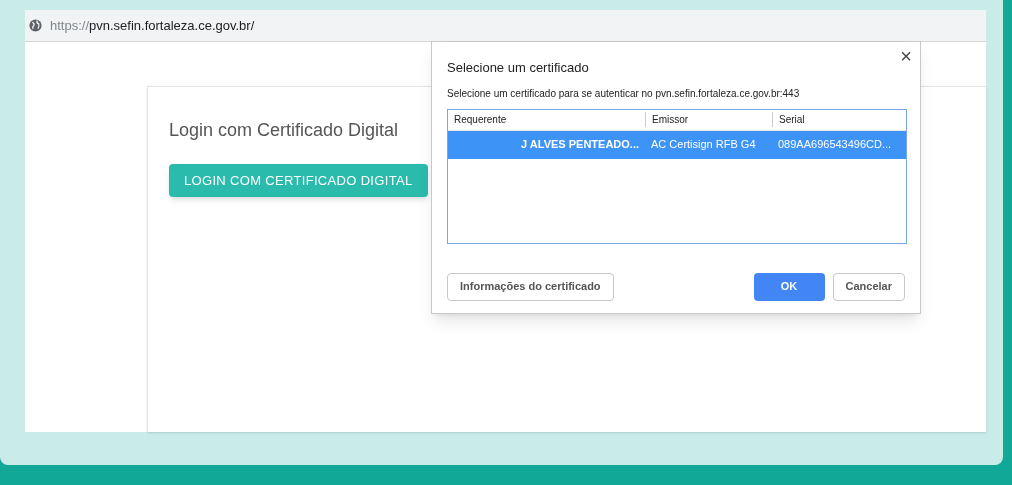  I want to click on dialog-title: Selecione um certificado, so click(518, 68).